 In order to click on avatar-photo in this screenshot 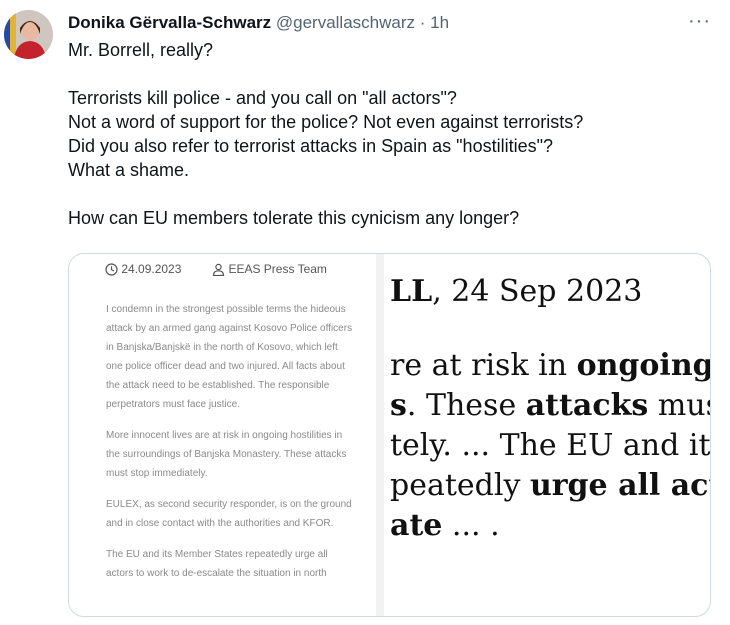, I will do `click(28, 34)`.